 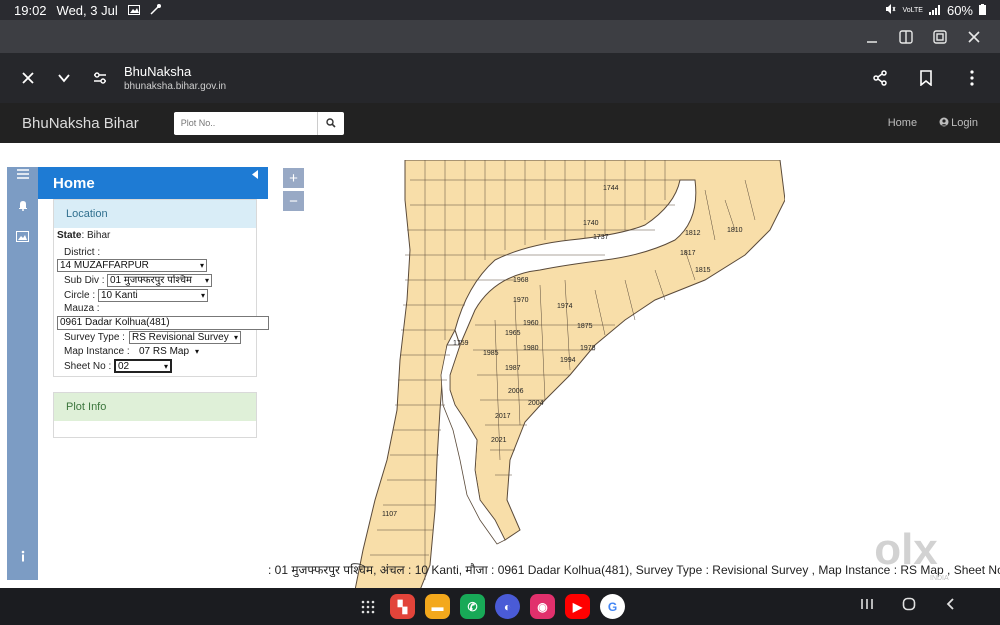 What do you see at coordinates (612, 606) in the screenshot?
I see `google-app-icon: G` at bounding box center [612, 606].